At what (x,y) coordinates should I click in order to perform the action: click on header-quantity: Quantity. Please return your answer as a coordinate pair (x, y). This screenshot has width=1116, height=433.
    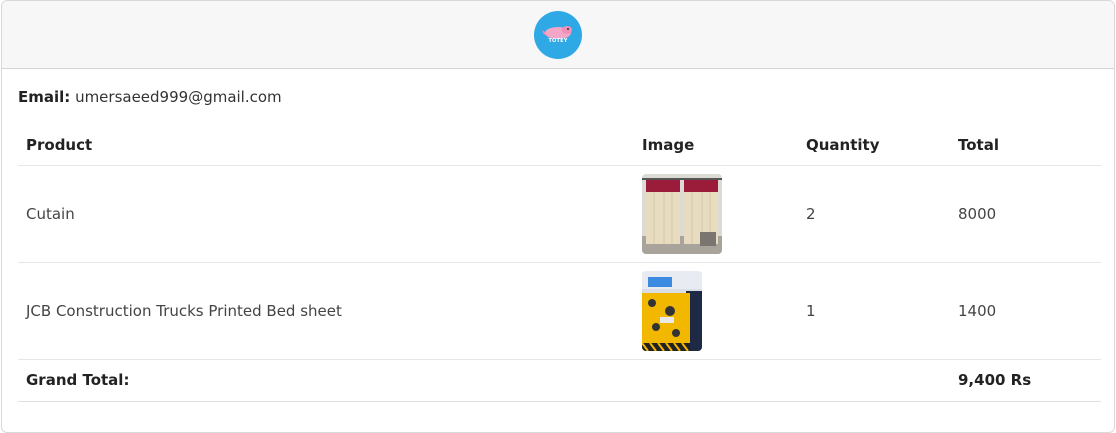
    Looking at the image, I should click on (874, 145).